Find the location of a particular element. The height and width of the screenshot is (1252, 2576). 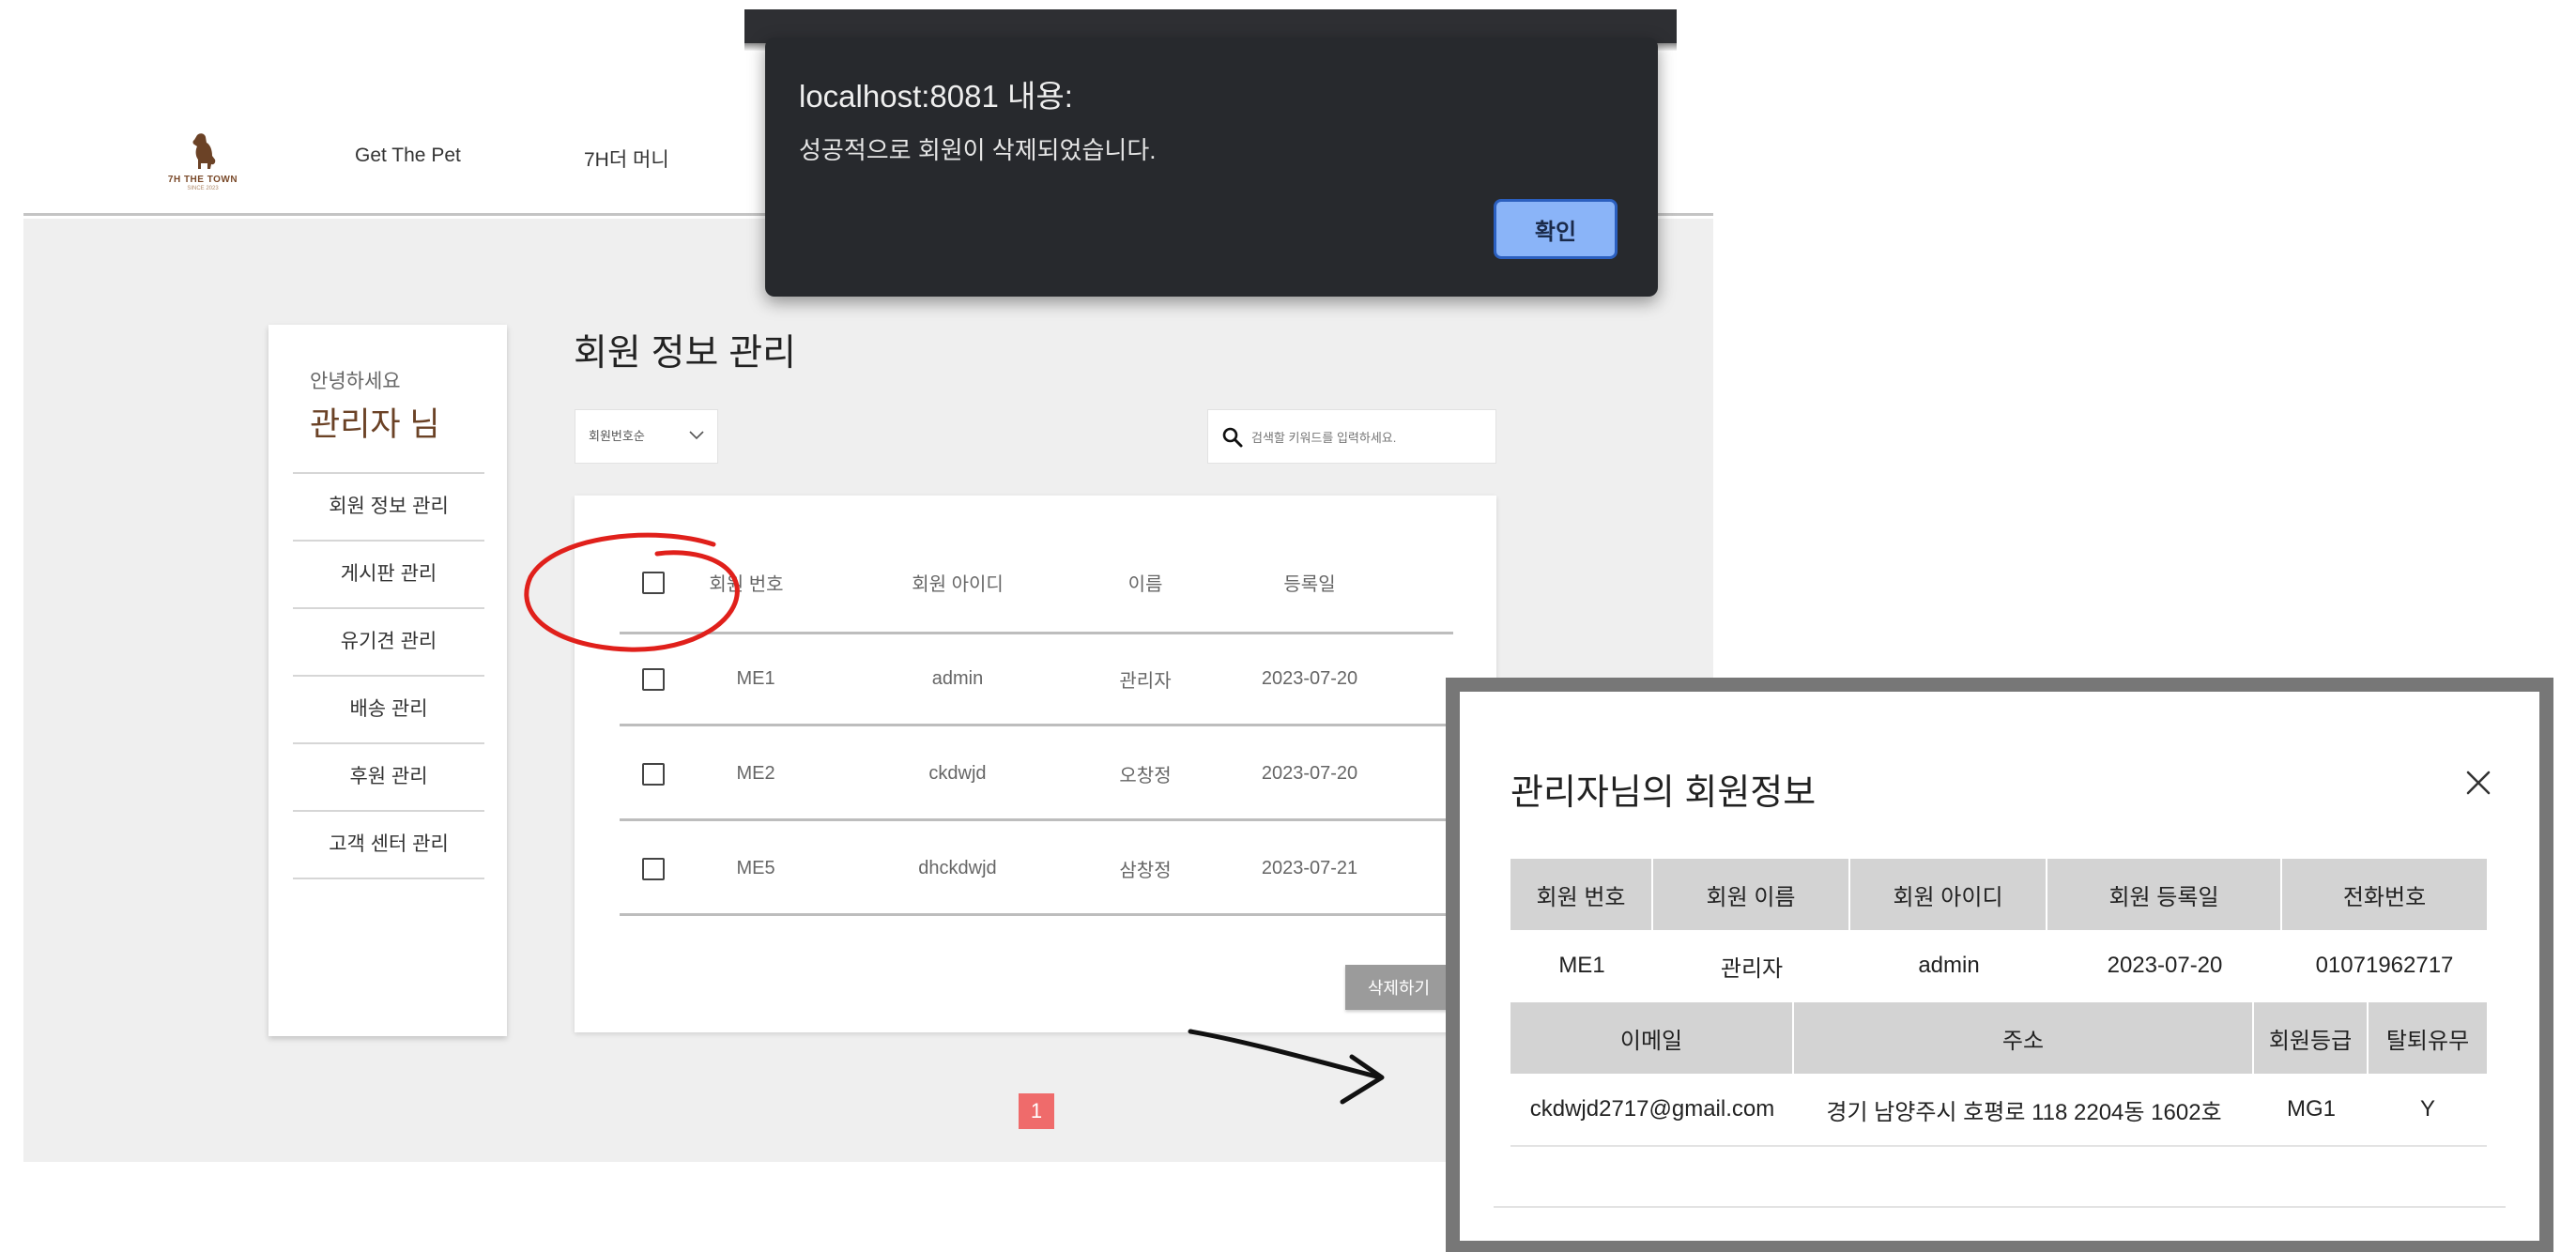

cell-name: 관리자 is located at coordinates (1145, 681).